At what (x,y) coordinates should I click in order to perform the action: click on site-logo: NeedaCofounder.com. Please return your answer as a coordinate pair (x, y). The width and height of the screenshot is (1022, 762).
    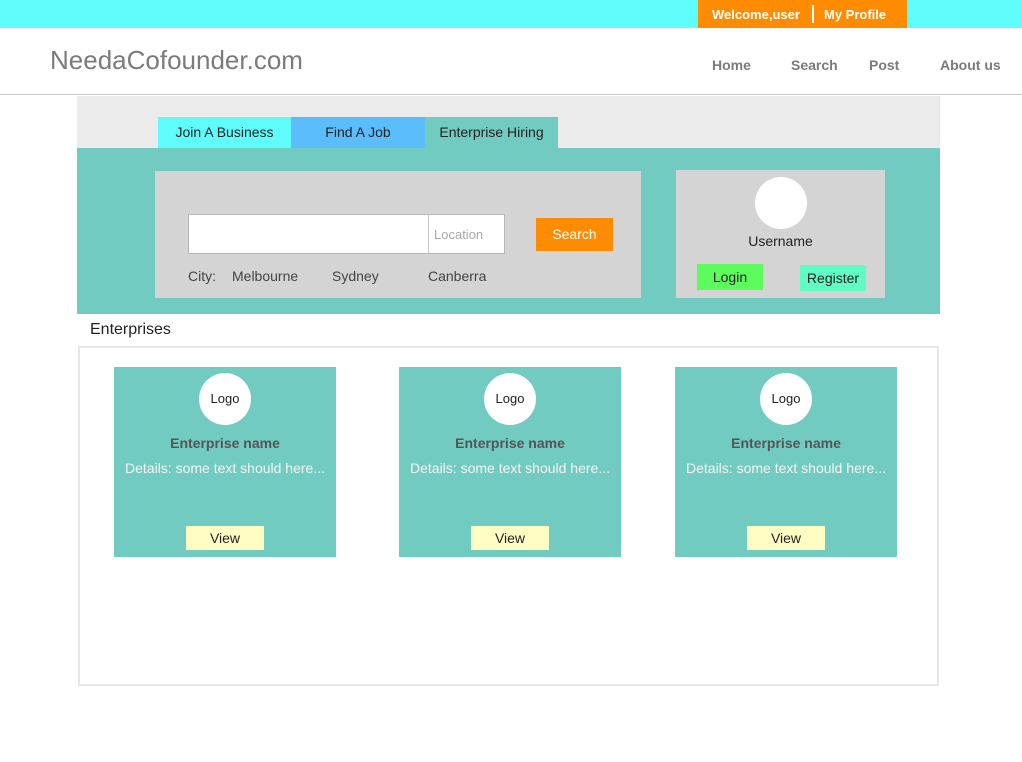
    Looking at the image, I should click on (176, 60).